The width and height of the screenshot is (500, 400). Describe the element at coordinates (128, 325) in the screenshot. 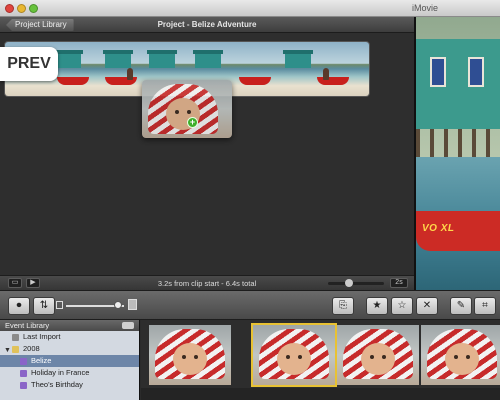

I see `event-library-toggle-button` at that location.